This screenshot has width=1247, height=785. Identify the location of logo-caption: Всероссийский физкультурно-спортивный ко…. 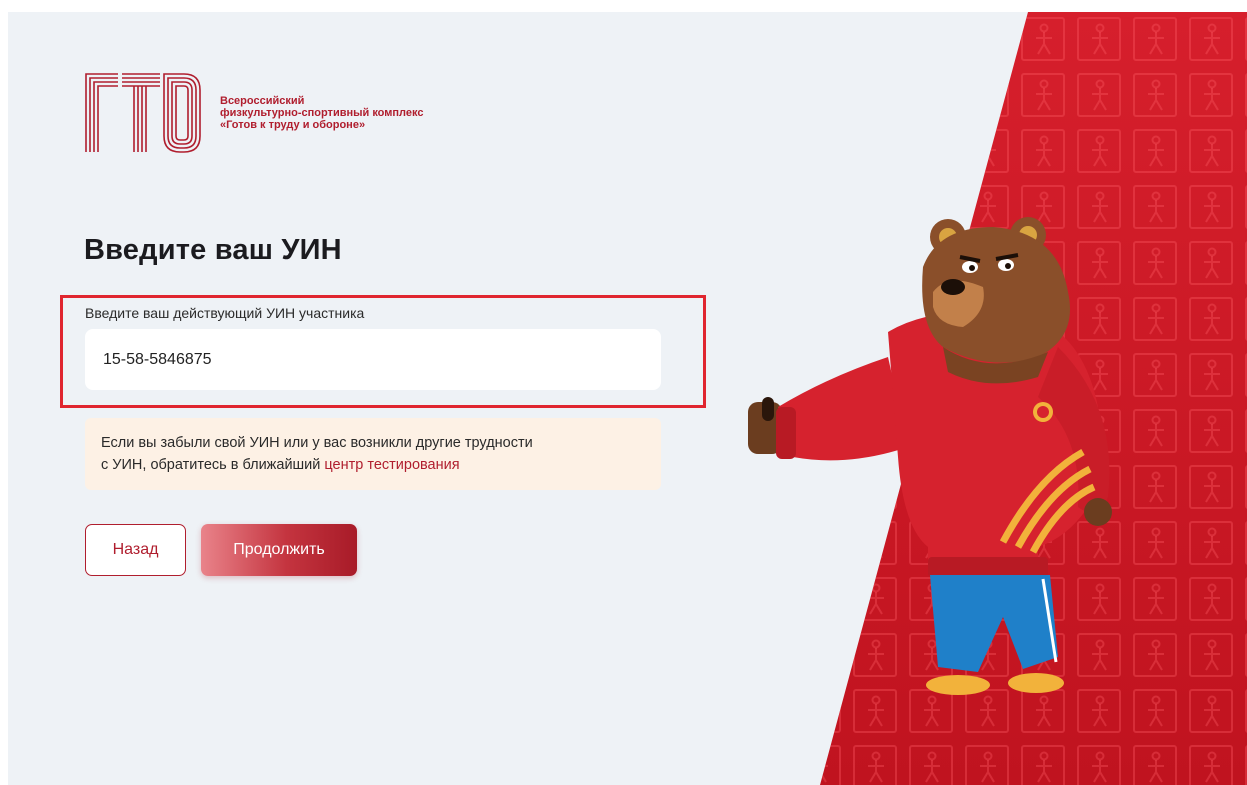
(321, 113).